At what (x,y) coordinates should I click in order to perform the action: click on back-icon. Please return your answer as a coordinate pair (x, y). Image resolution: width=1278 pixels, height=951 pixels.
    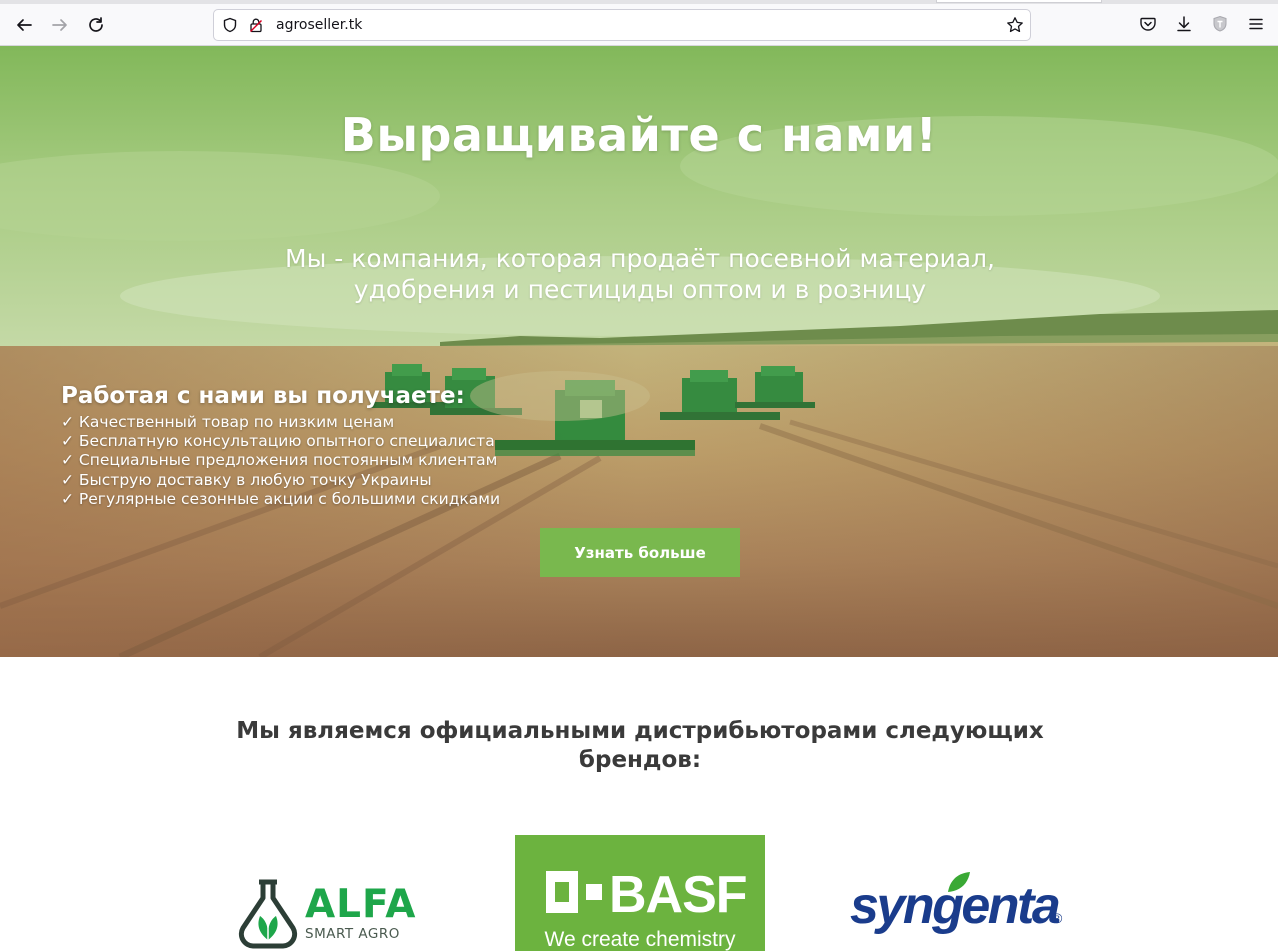
    Looking at the image, I should click on (24, 25).